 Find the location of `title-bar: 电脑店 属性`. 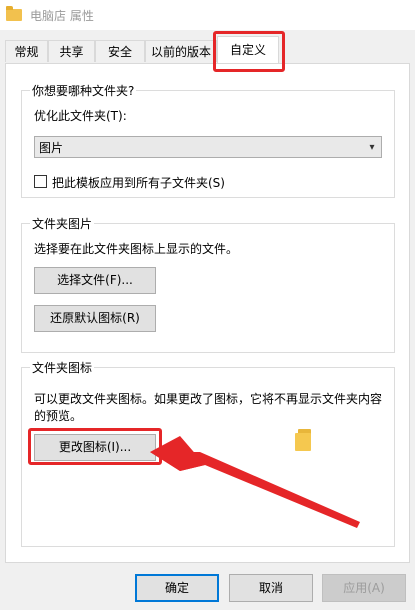

title-bar: 电脑店 属性 is located at coordinates (207, 15).